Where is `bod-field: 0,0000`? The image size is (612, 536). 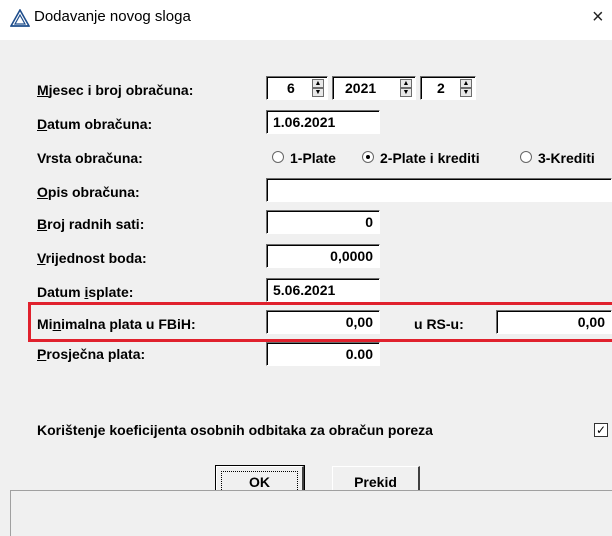
bod-field: 0,0000 is located at coordinates (323, 256).